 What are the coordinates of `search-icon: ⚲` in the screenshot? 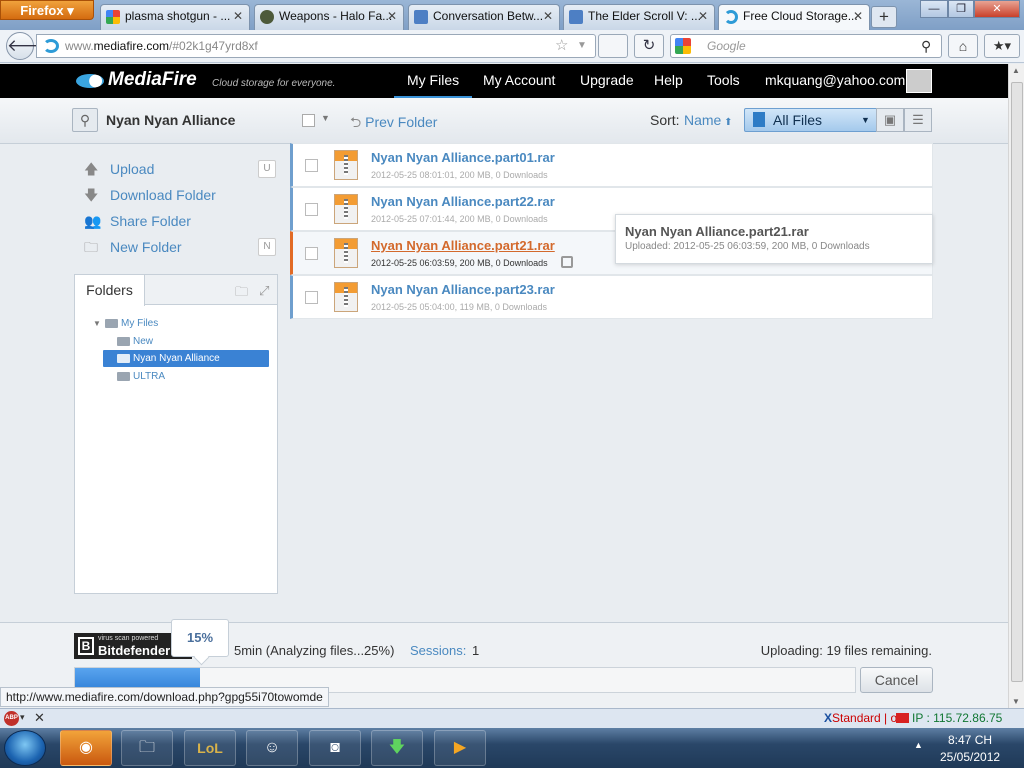 It's located at (926, 46).